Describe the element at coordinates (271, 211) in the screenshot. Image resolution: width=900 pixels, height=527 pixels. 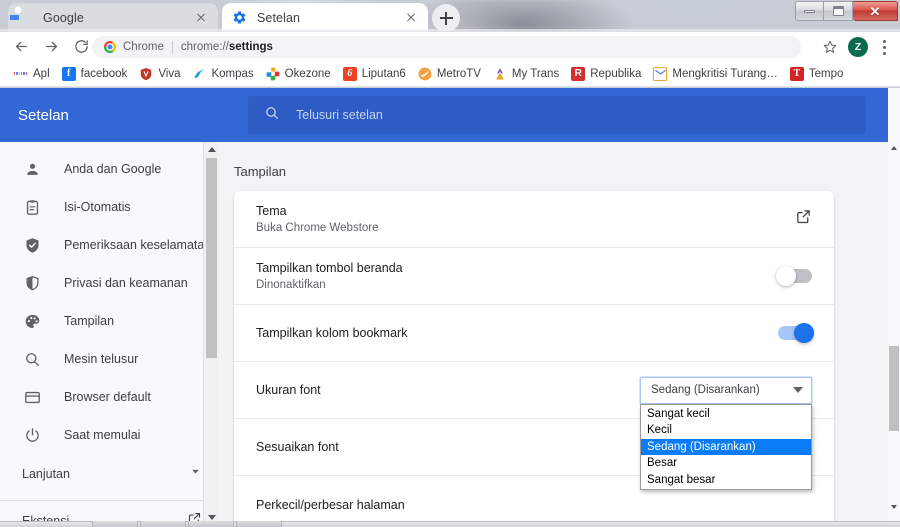
I see `row-title: Tema` at that location.